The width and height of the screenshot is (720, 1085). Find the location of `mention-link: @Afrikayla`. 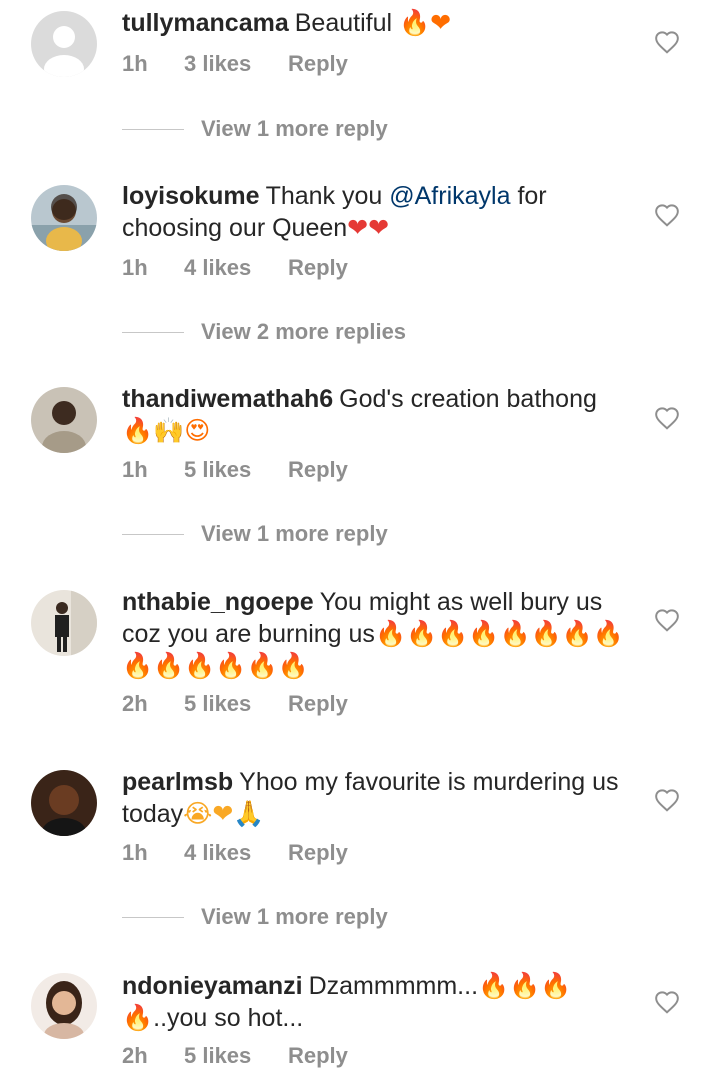

mention-link: @Afrikayla is located at coordinates (449, 196).